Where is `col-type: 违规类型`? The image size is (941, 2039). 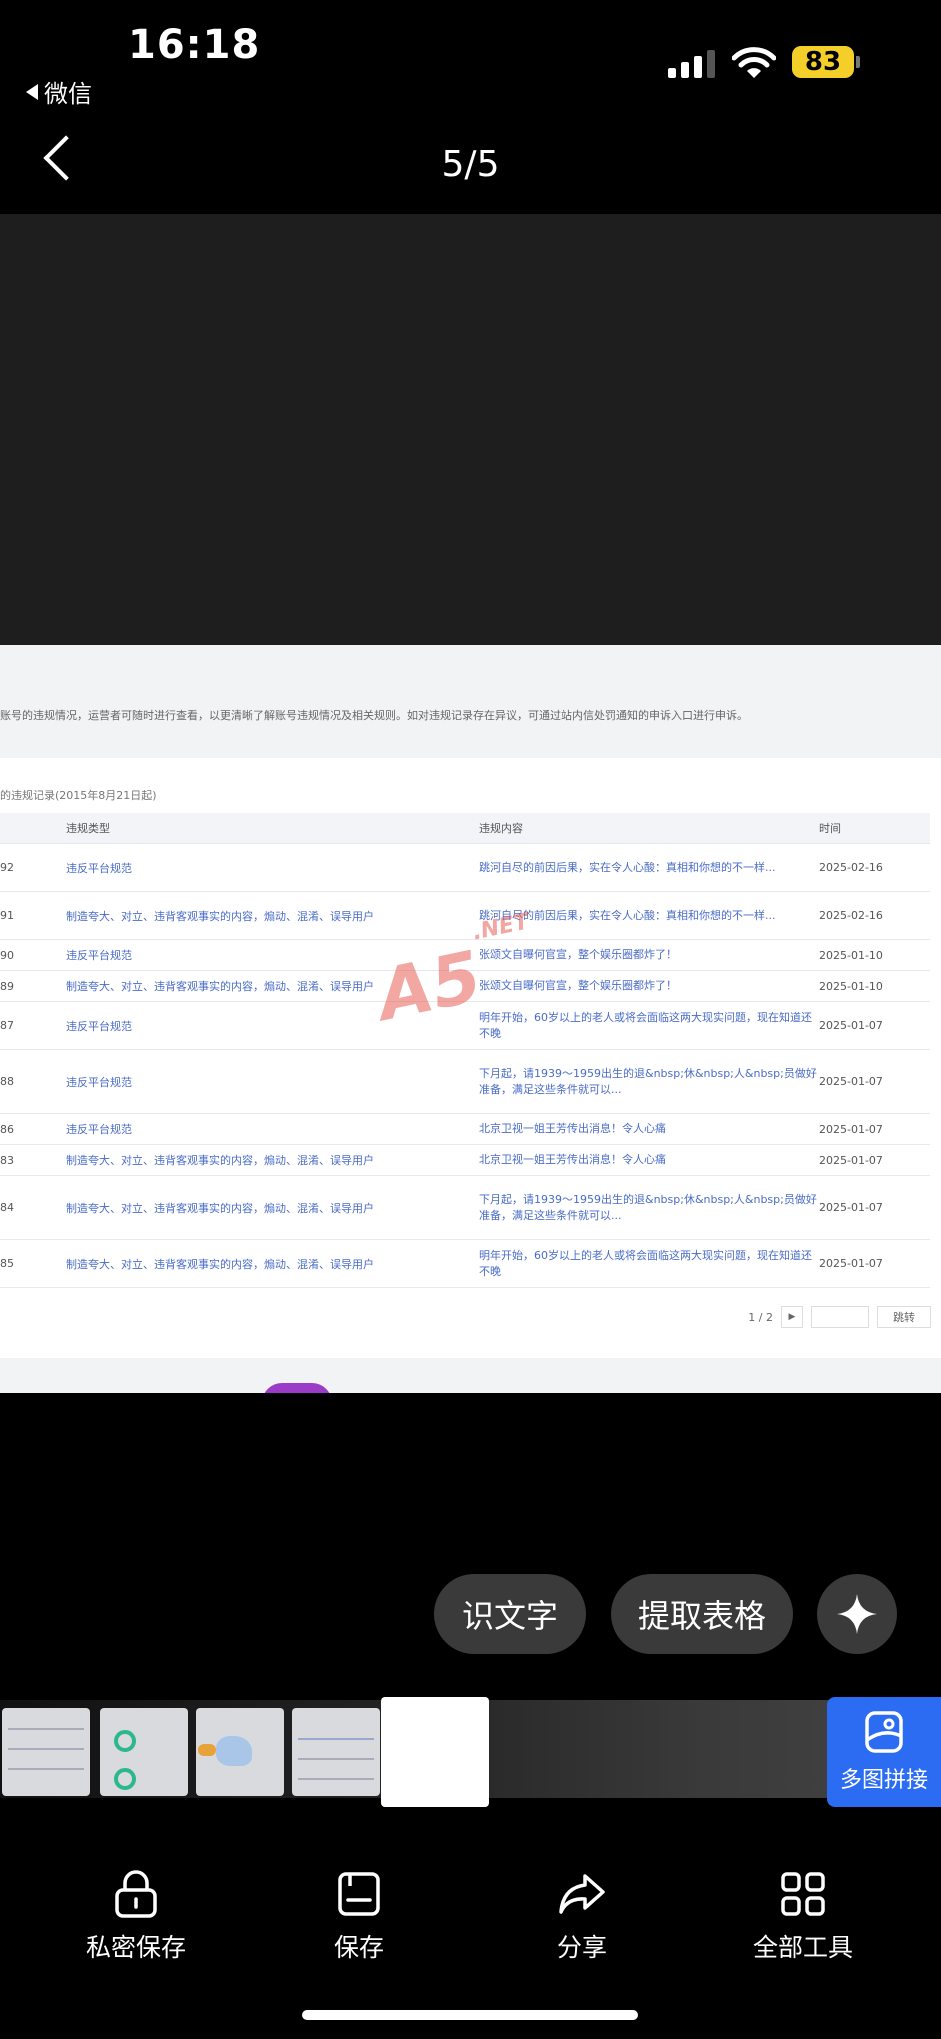
col-type: 违规类型 is located at coordinates (272, 828).